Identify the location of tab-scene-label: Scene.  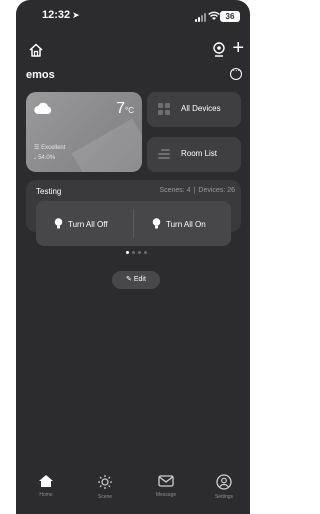
(105, 497).